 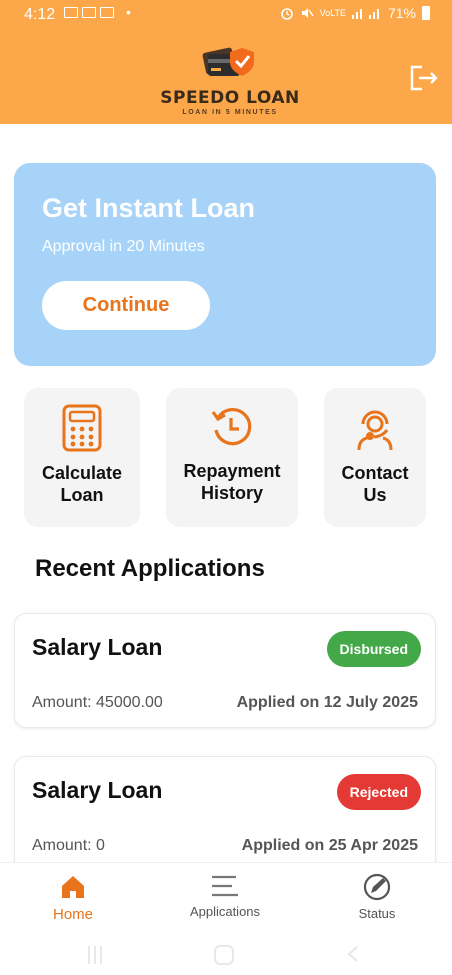 I want to click on contact-us-label: Contact Us, so click(x=375, y=484).